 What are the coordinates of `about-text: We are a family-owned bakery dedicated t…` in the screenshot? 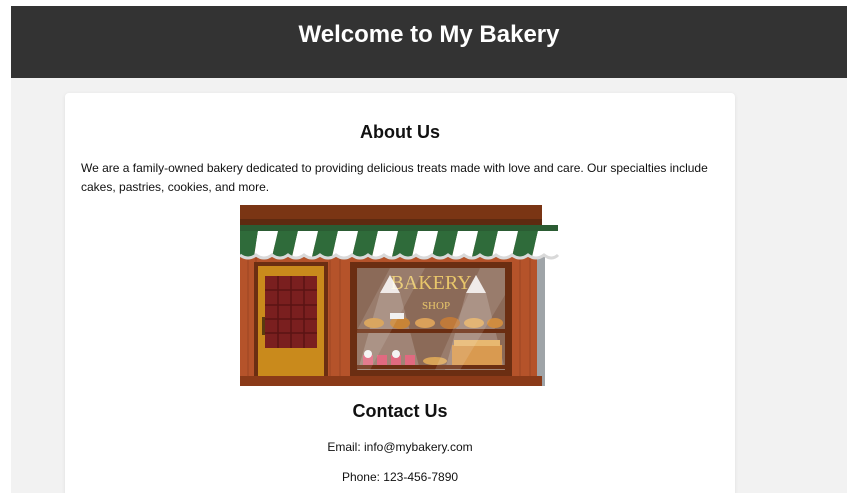 It's located at (394, 177).